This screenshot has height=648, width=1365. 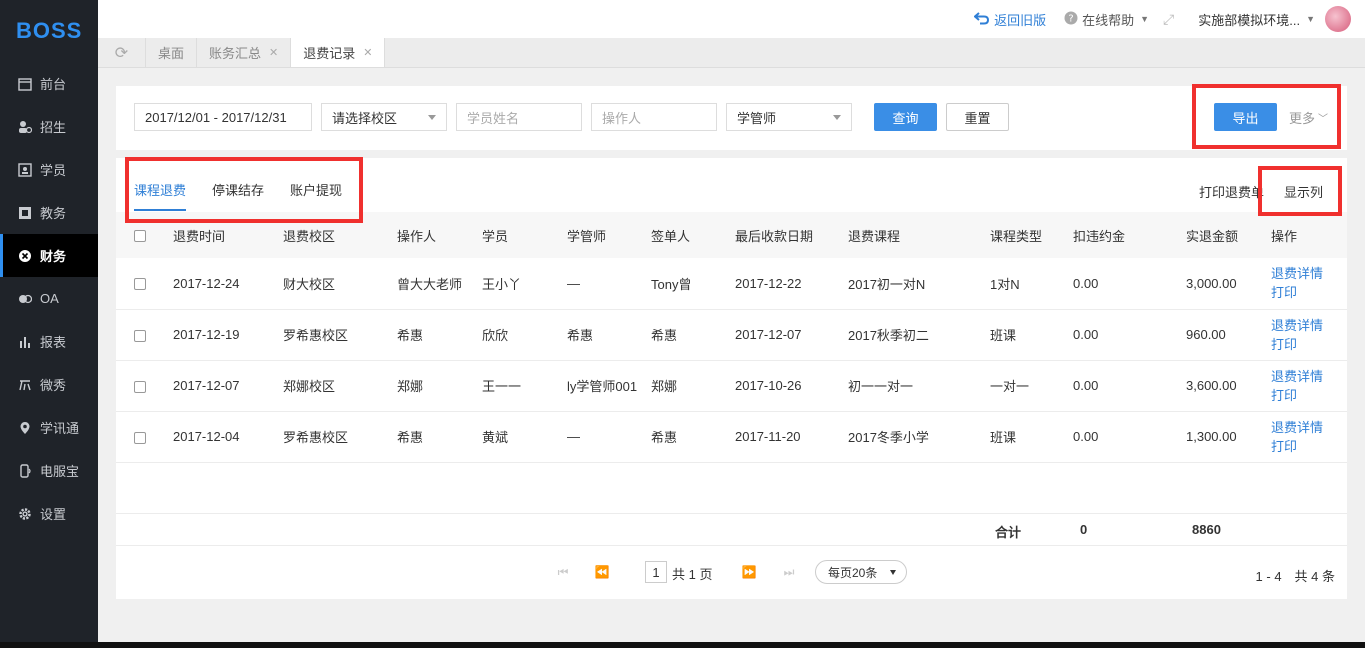 I want to click on weixiu-icon, so click(x=25, y=385).